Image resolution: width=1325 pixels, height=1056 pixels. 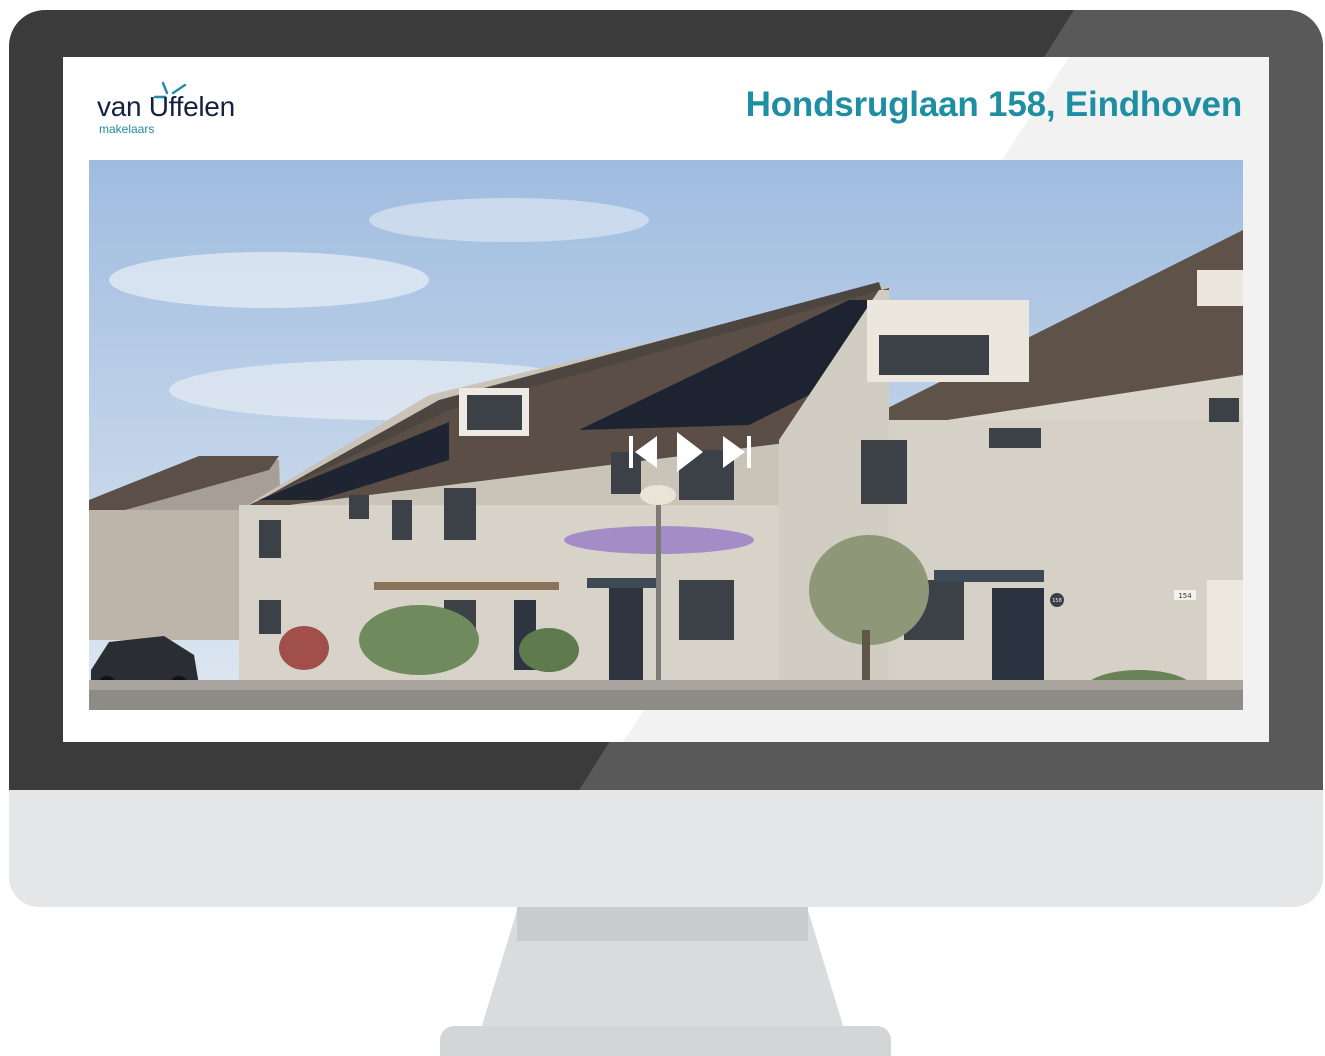 What do you see at coordinates (644, 452) in the screenshot?
I see `skip-back-icon` at bounding box center [644, 452].